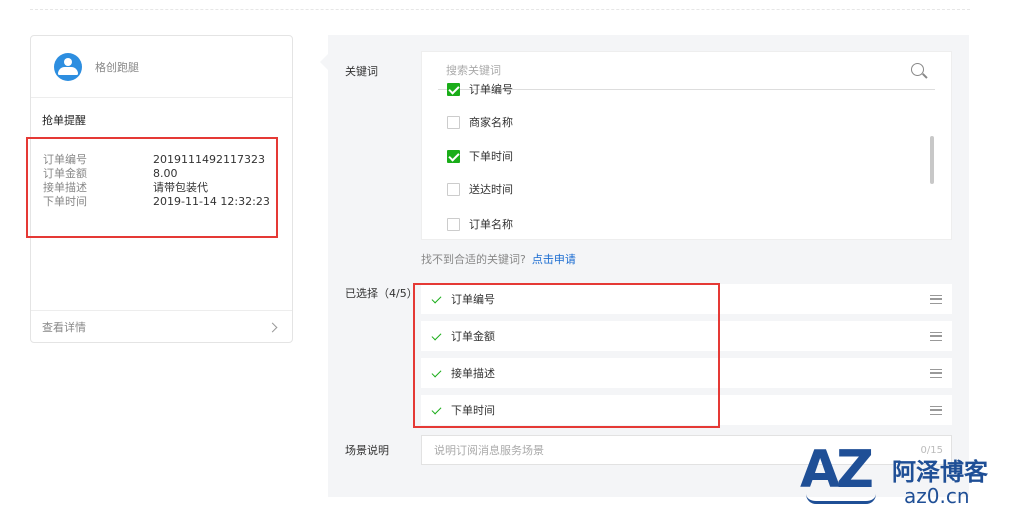 Image resolution: width=1024 pixels, height=528 pixels. Describe the element at coordinates (554, 259) in the screenshot. I see `apply-link: 点击申请` at that location.